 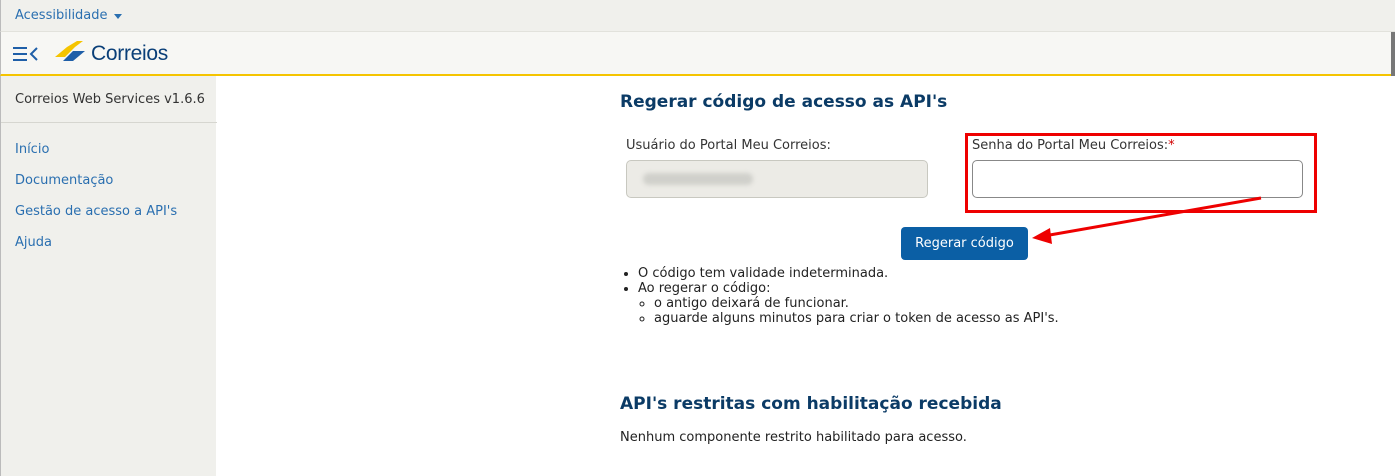 What do you see at coordinates (784, 102) in the screenshot?
I see `page-title: Regerar código de acesso as API's` at bounding box center [784, 102].